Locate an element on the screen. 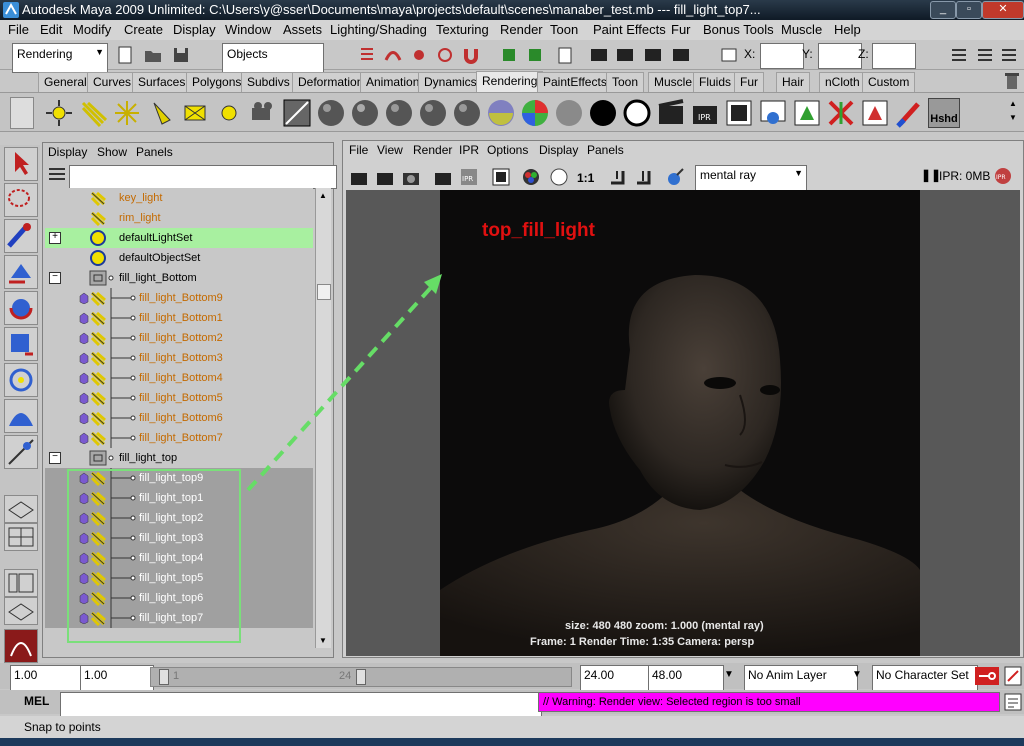  menu-help: Help is located at coordinates (847, 29).